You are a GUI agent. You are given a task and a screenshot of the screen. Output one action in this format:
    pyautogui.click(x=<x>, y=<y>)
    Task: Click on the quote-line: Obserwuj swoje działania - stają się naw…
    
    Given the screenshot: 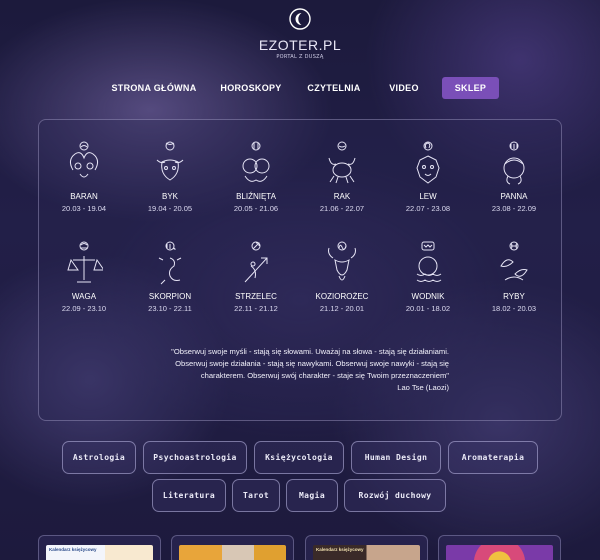 What is the action you would take?
    pyautogui.click(x=312, y=363)
    